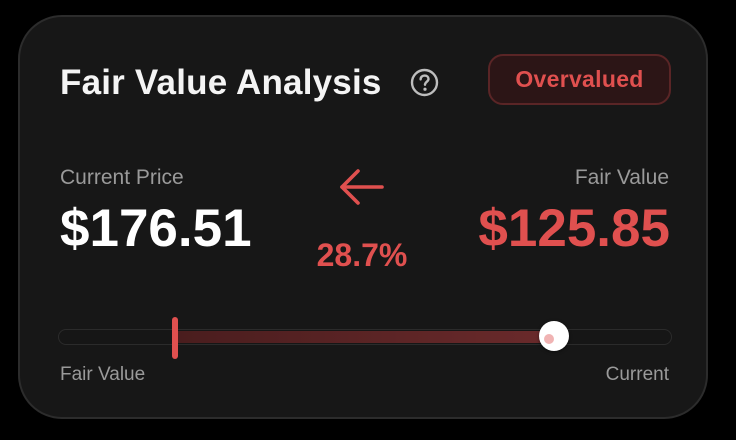 The width and height of the screenshot is (736, 440). I want to click on fair-value-label: Fair Value, so click(621, 177).